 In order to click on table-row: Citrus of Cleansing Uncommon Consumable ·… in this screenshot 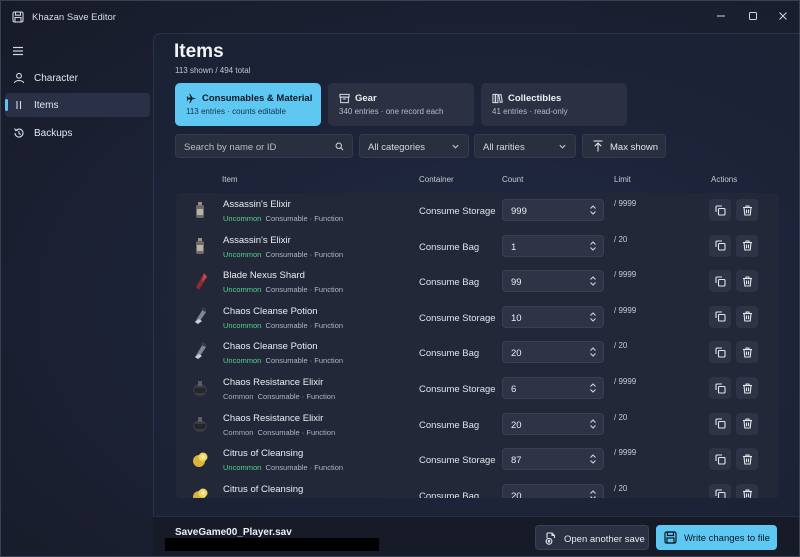, I will do `click(477, 460)`.